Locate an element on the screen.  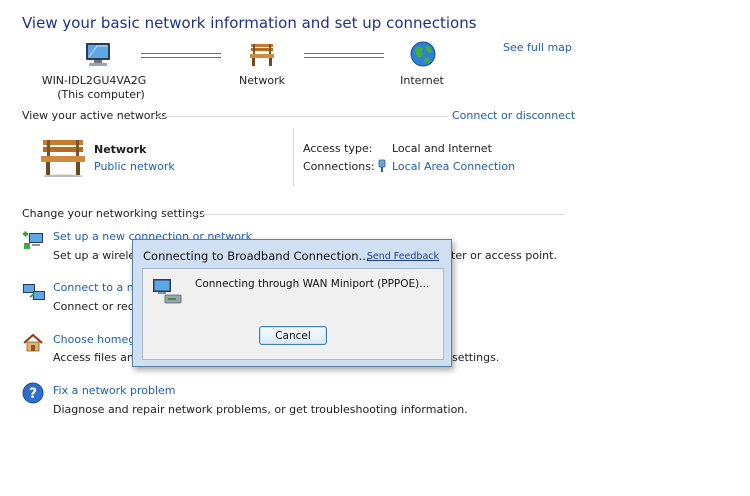
connect-disconnect-link: Connect or disconnect is located at coordinates (513, 115).